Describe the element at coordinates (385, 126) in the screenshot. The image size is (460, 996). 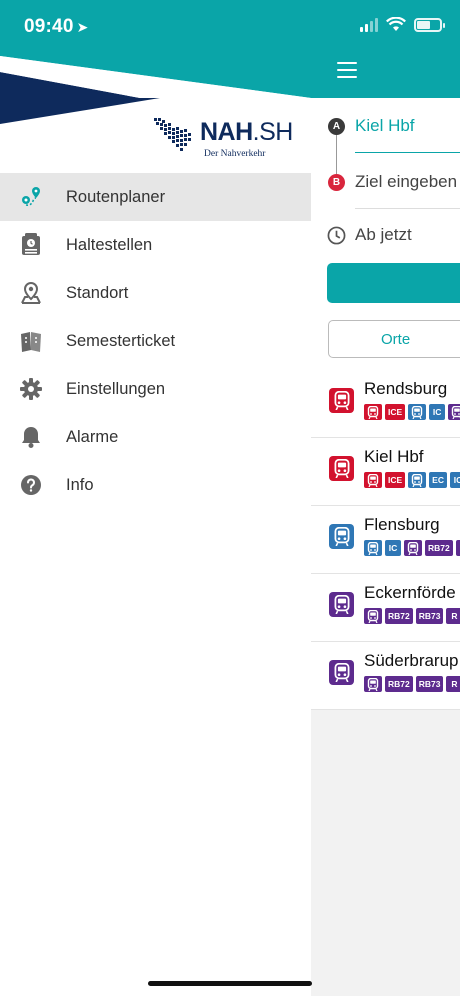
I see `origin-input: Kiel Hbf` at that location.